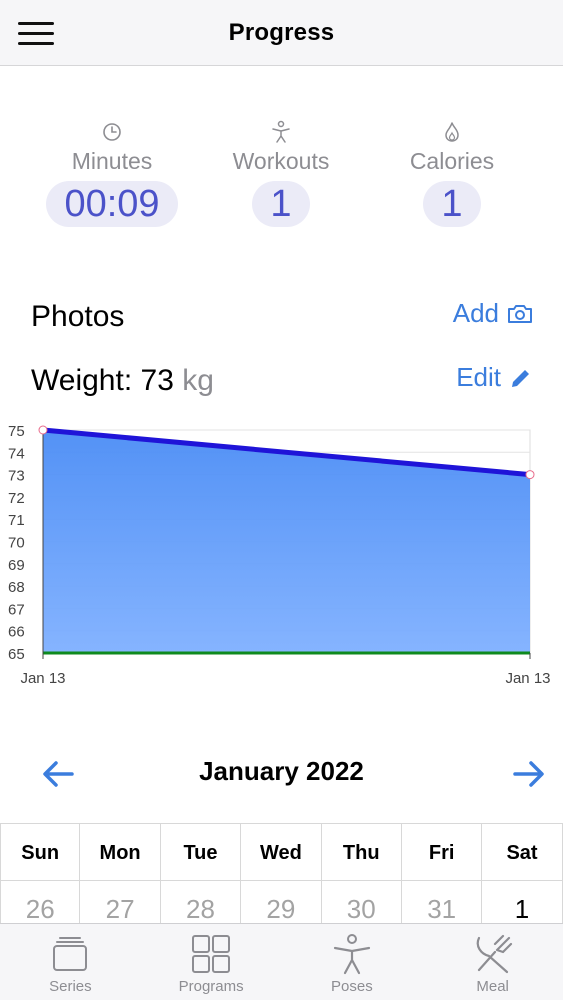  I want to click on tab-label: Poses, so click(352, 986).